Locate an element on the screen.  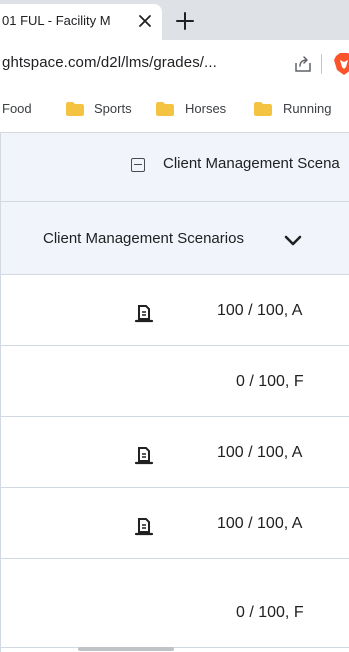
column-title: Client Management Scenarios is located at coordinates (143, 238).